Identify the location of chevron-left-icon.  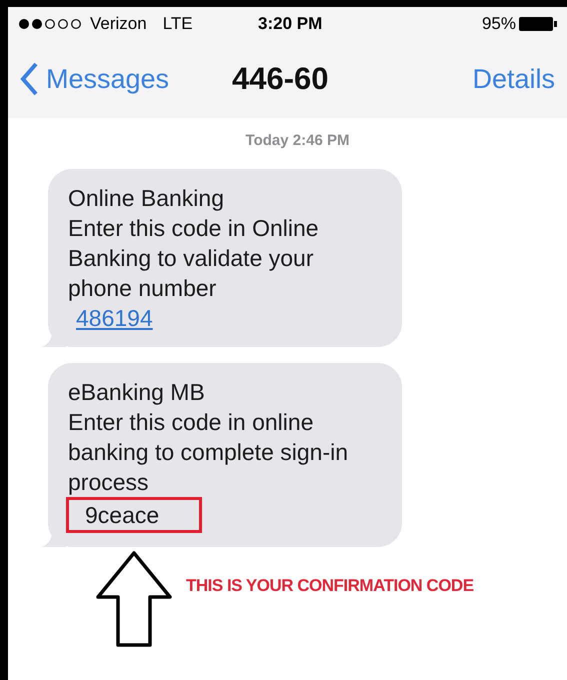
(29, 79).